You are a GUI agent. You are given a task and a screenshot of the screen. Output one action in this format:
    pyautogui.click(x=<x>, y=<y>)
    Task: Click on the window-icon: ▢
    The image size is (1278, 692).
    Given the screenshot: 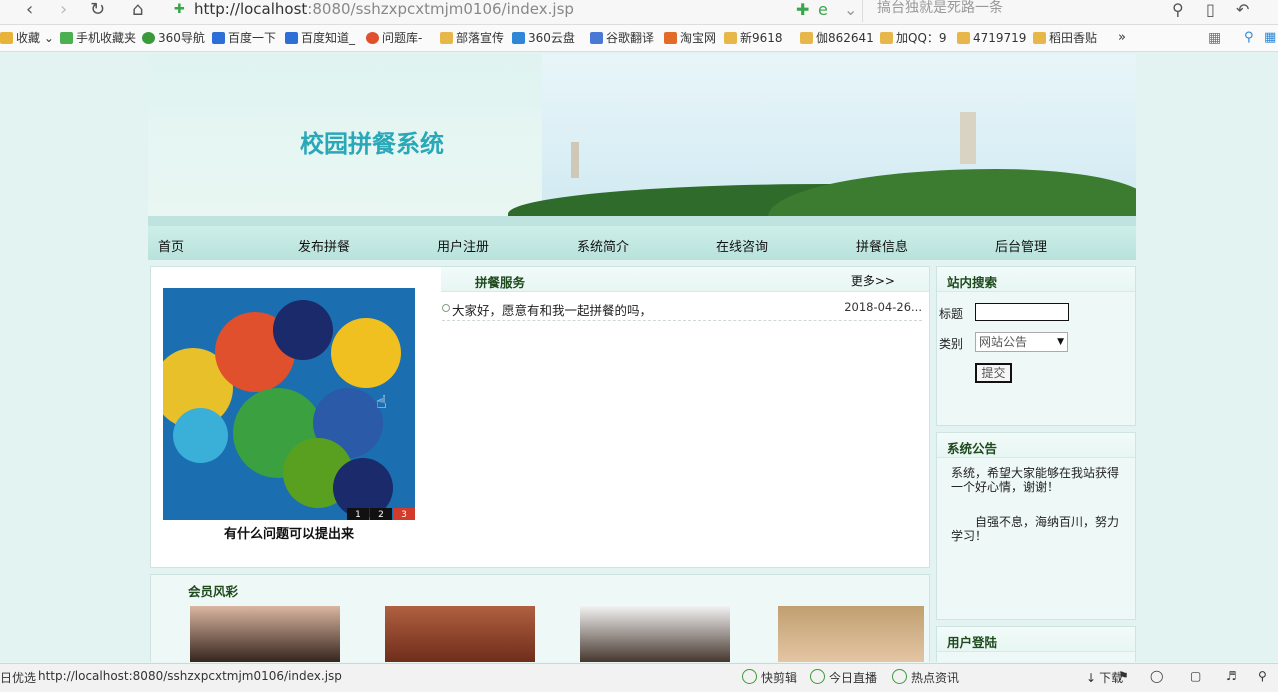 What is the action you would take?
    pyautogui.click(x=1195, y=676)
    